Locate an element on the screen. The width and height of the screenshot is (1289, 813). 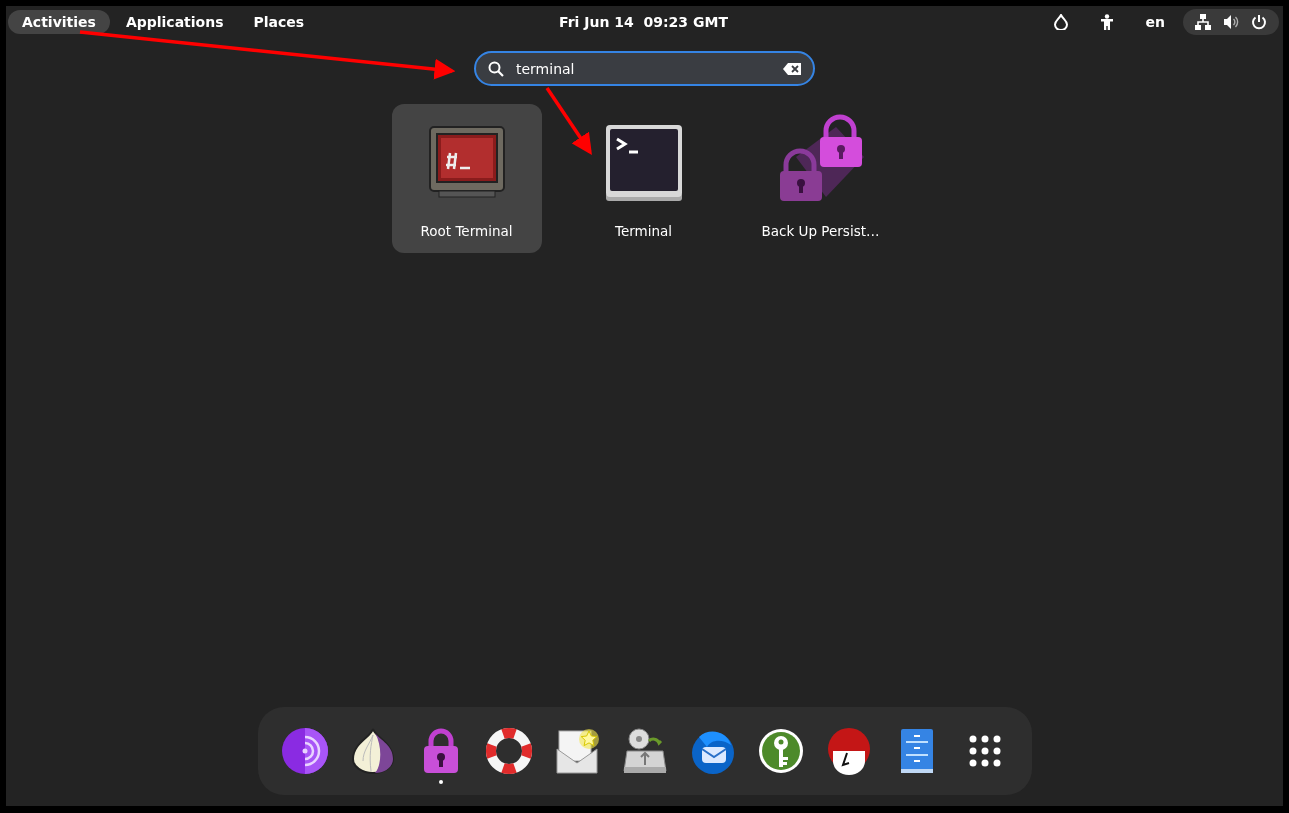
system-menu is located at coordinates (1231, 22).